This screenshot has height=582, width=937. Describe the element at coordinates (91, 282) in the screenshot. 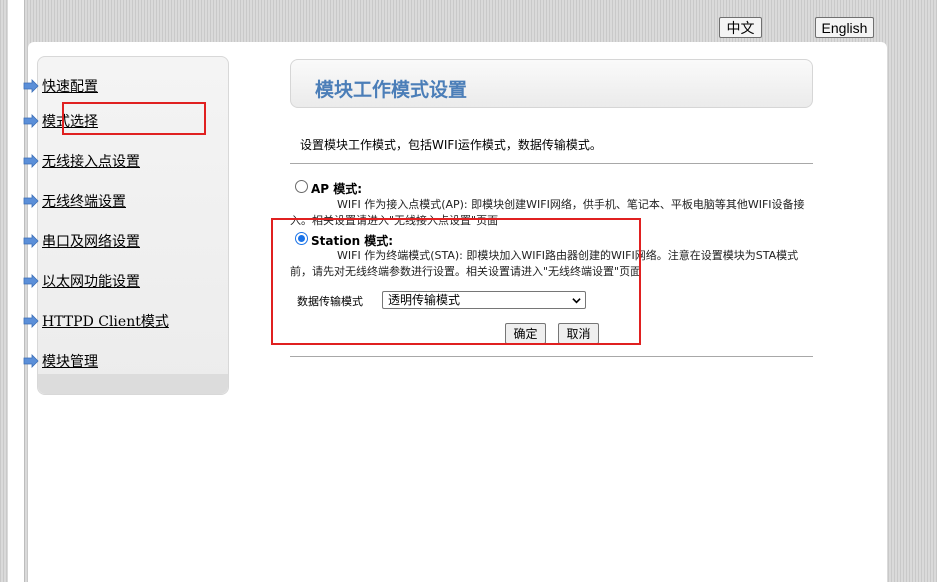

I see `sidebar-item-label: 以太网功能设置` at that location.